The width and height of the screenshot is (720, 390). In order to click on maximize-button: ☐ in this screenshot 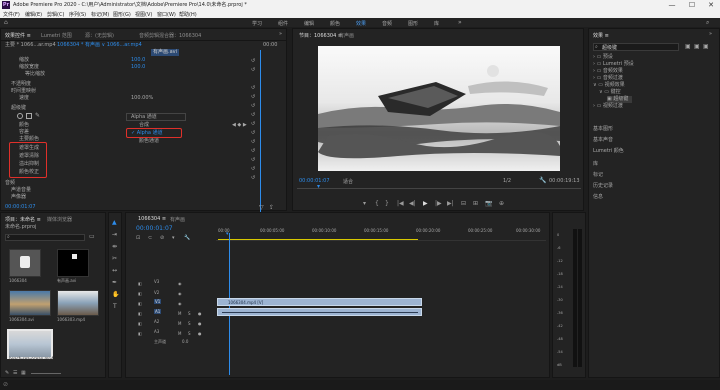, I will do `click(692, 5)`.